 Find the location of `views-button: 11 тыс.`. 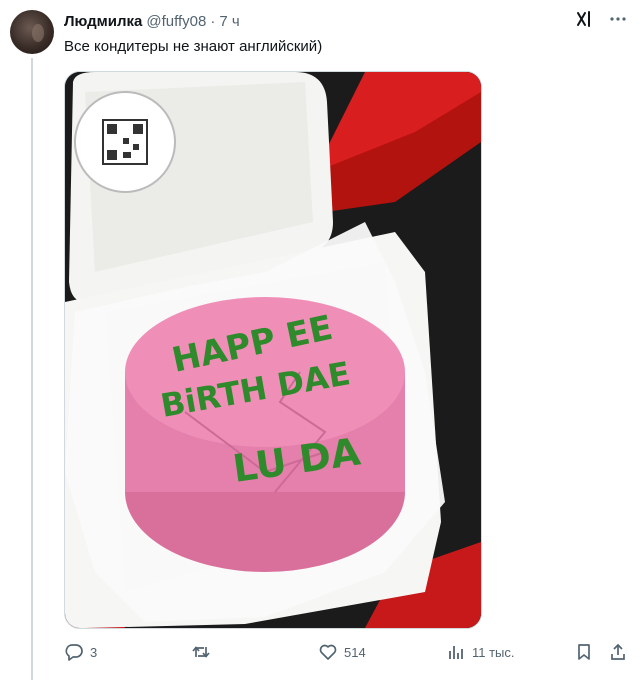

views-button: 11 тыс. is located at coordinates (480, 652).